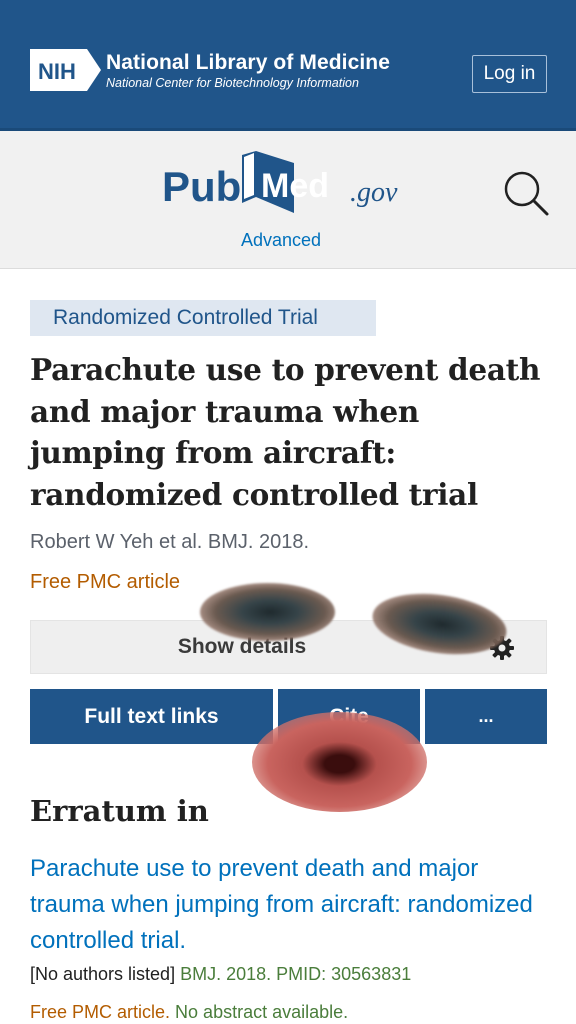  I want to click on login-button: Log in, so click(509, 74).